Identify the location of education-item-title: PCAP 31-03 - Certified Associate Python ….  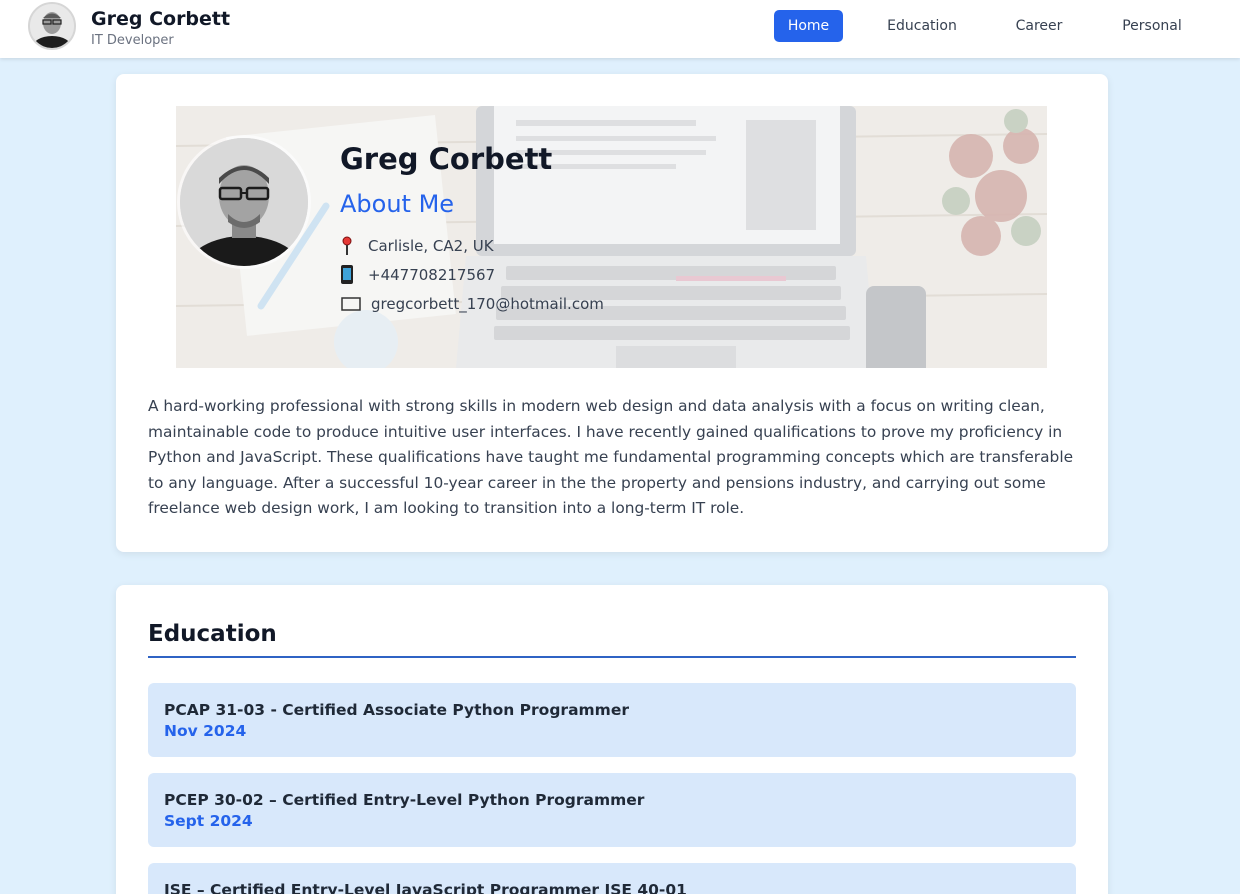
(396, 710).